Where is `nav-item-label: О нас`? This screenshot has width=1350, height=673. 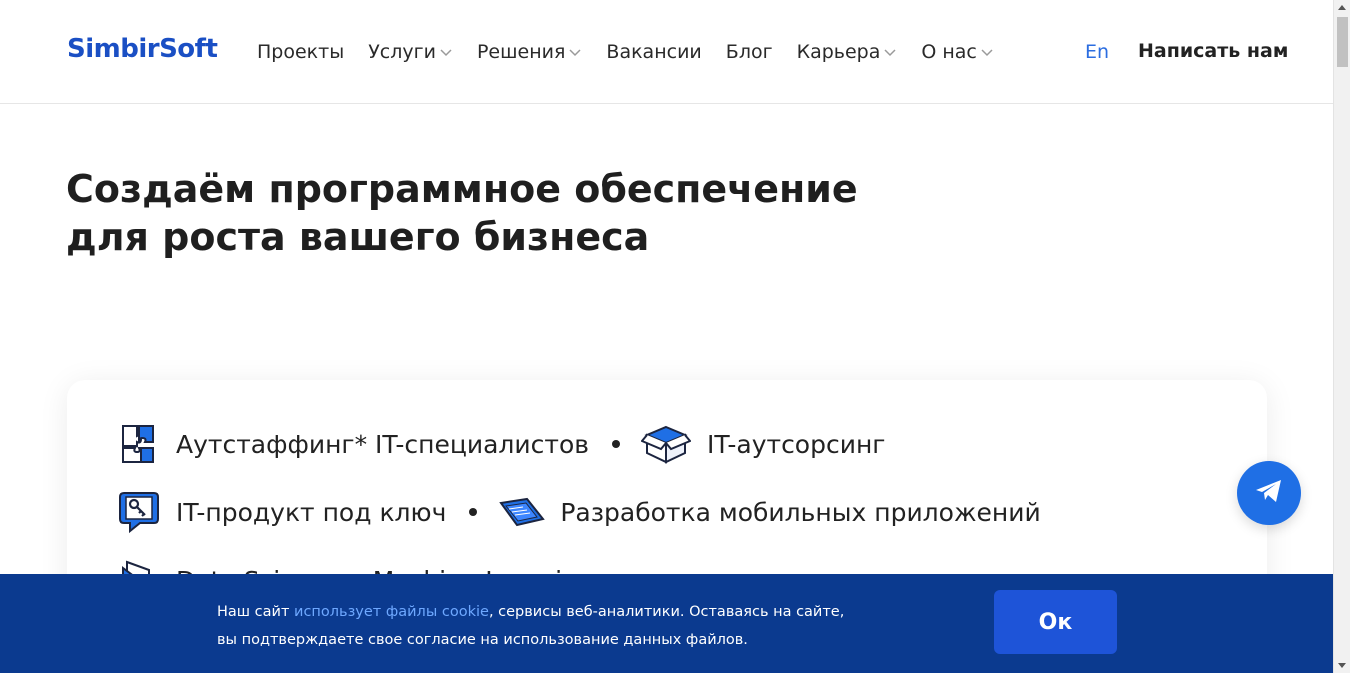
nav-item-label: О нас is located at coordinates (949, 52).